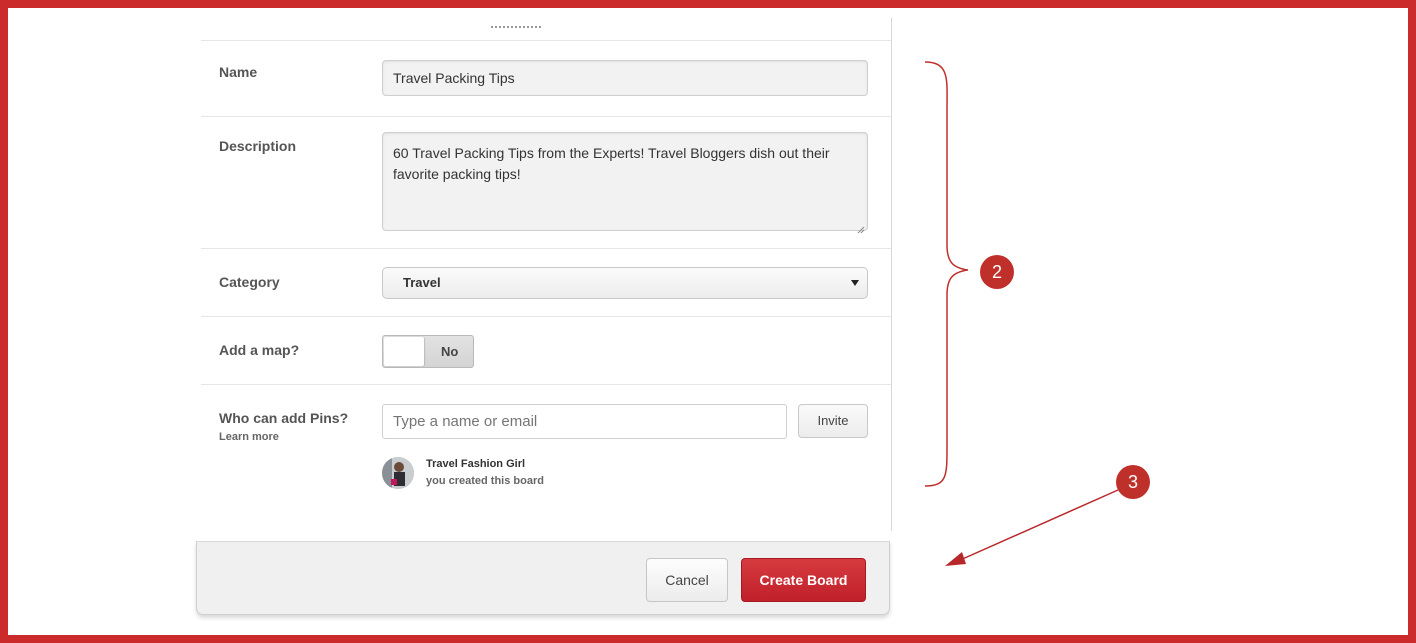 This screenshot has width=1416, height=643. I want to click on create-board-button-label: Create Board, so click(803, 580).